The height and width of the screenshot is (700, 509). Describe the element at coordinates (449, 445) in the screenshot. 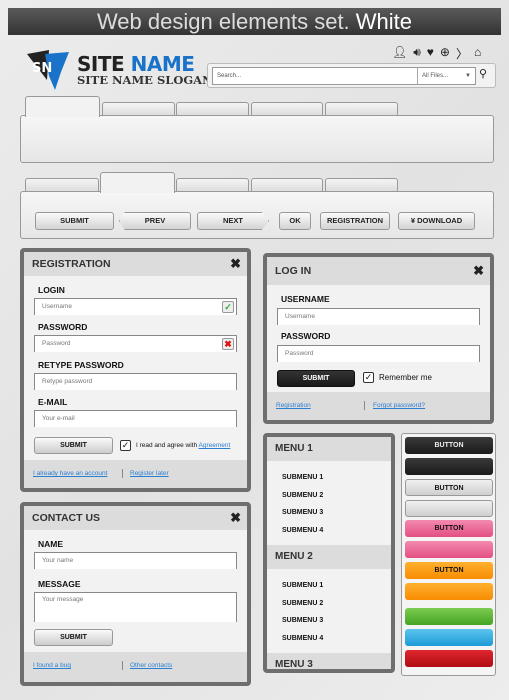

I see `black-button: BUTTON` at that location.